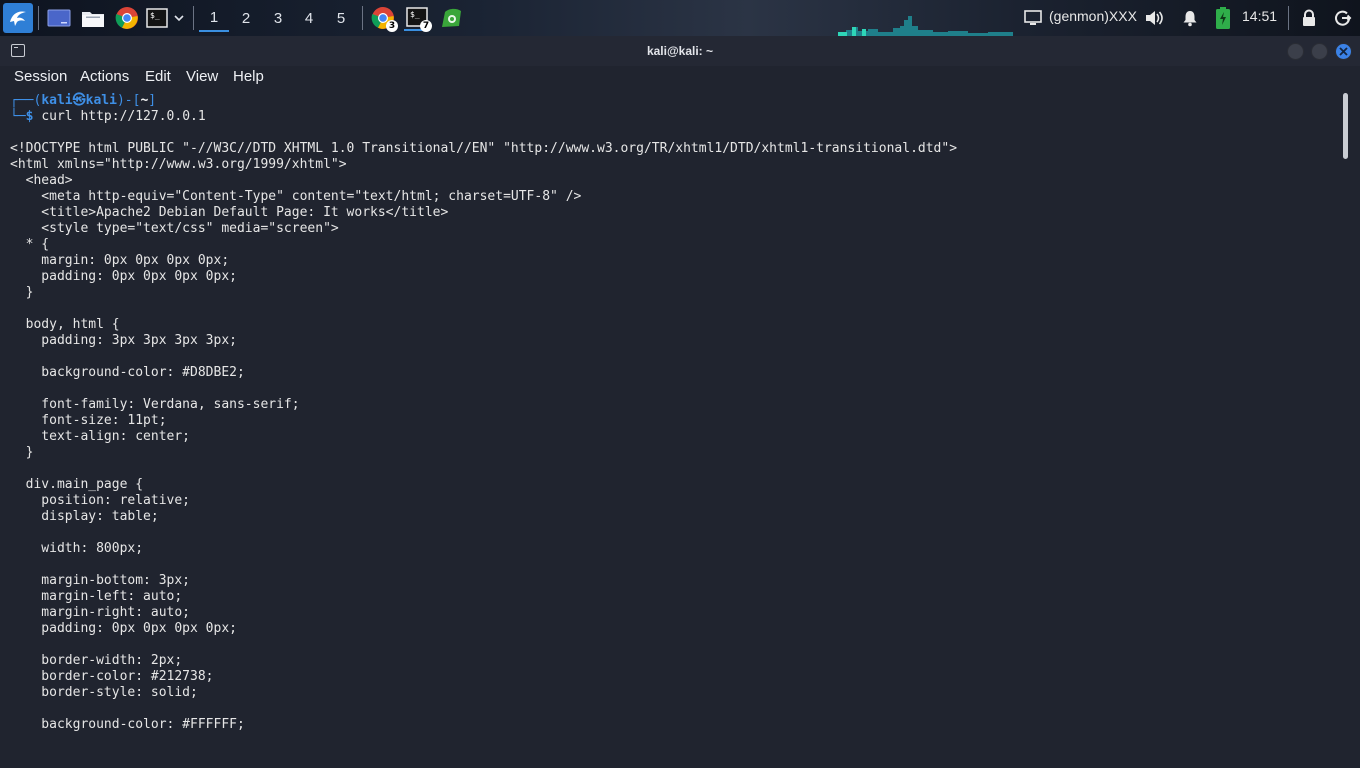 Image resolution: width=1360 pixels, height=768 pixels. I want to click on volume-button, so click(1154, 18).